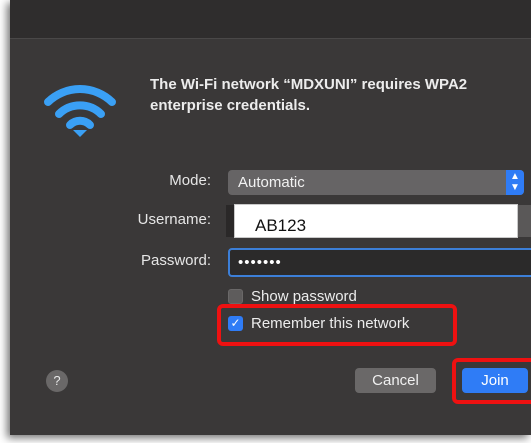 This screenshot has width=531, height=443. I want to click on show-password-checkbox, so click(235, 296).